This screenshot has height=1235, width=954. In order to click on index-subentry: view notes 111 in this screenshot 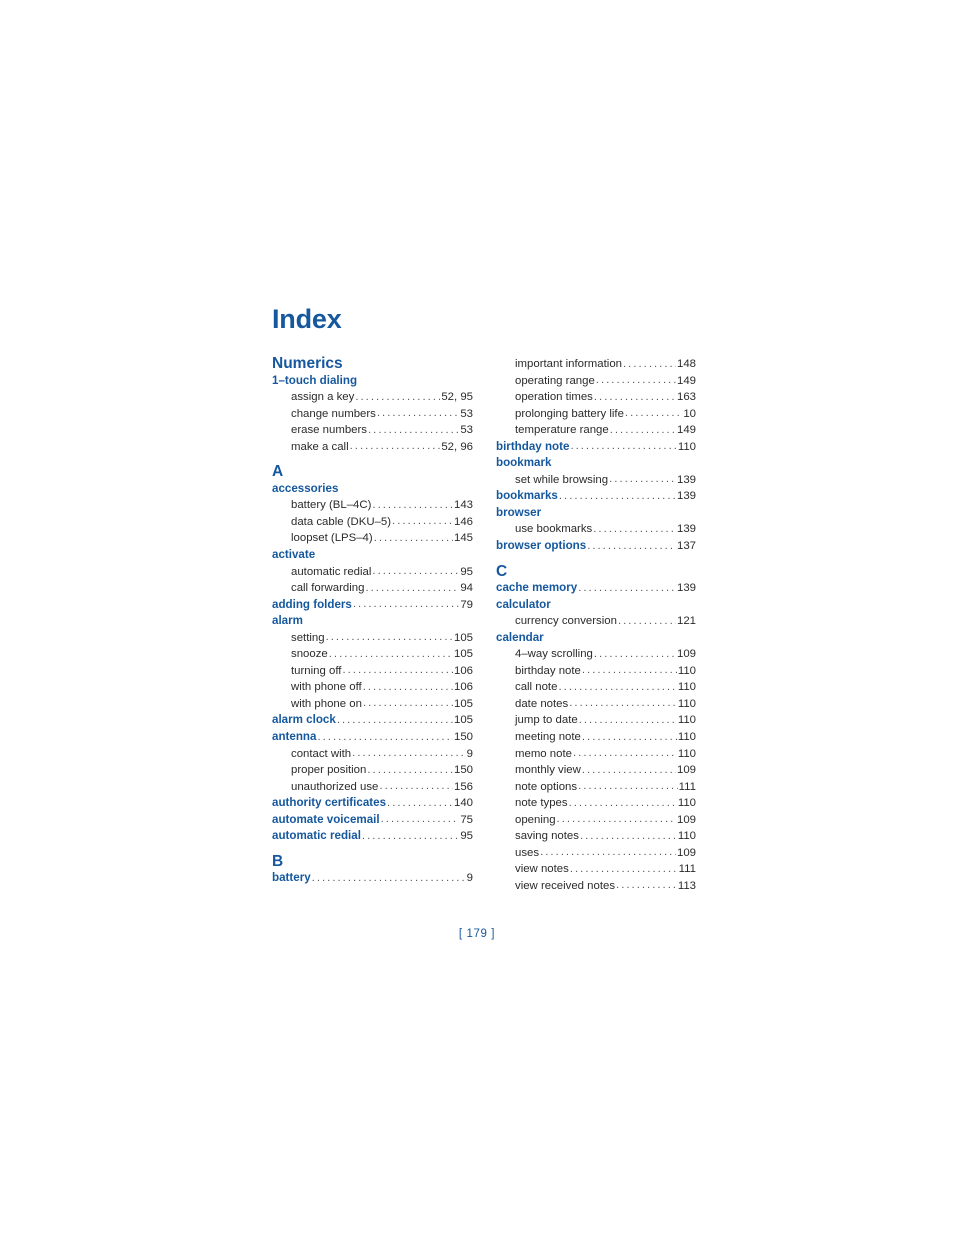, I will do `click(596, 869)`.